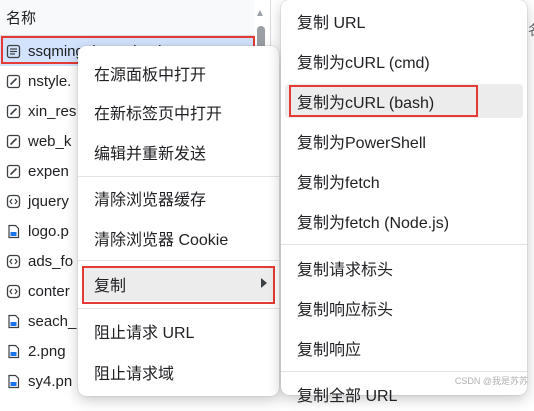 The width and height of the screenshot is (534, 411). I want to click on request-name: ads_fo, so click(51, 261).